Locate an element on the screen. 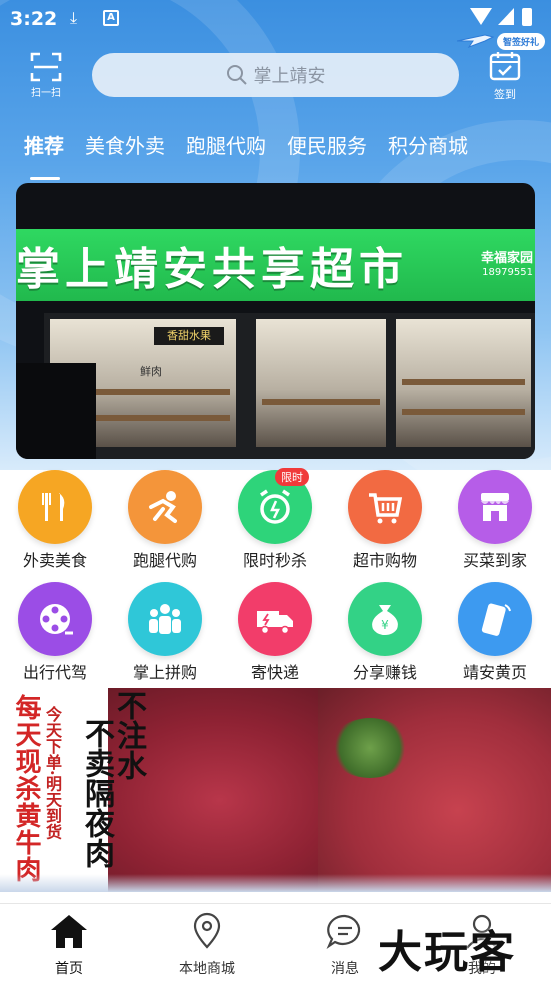 The height and width of the screenshot is (981, 551). grid-label: 掌上拼购 is located at coordinates (164, 672).